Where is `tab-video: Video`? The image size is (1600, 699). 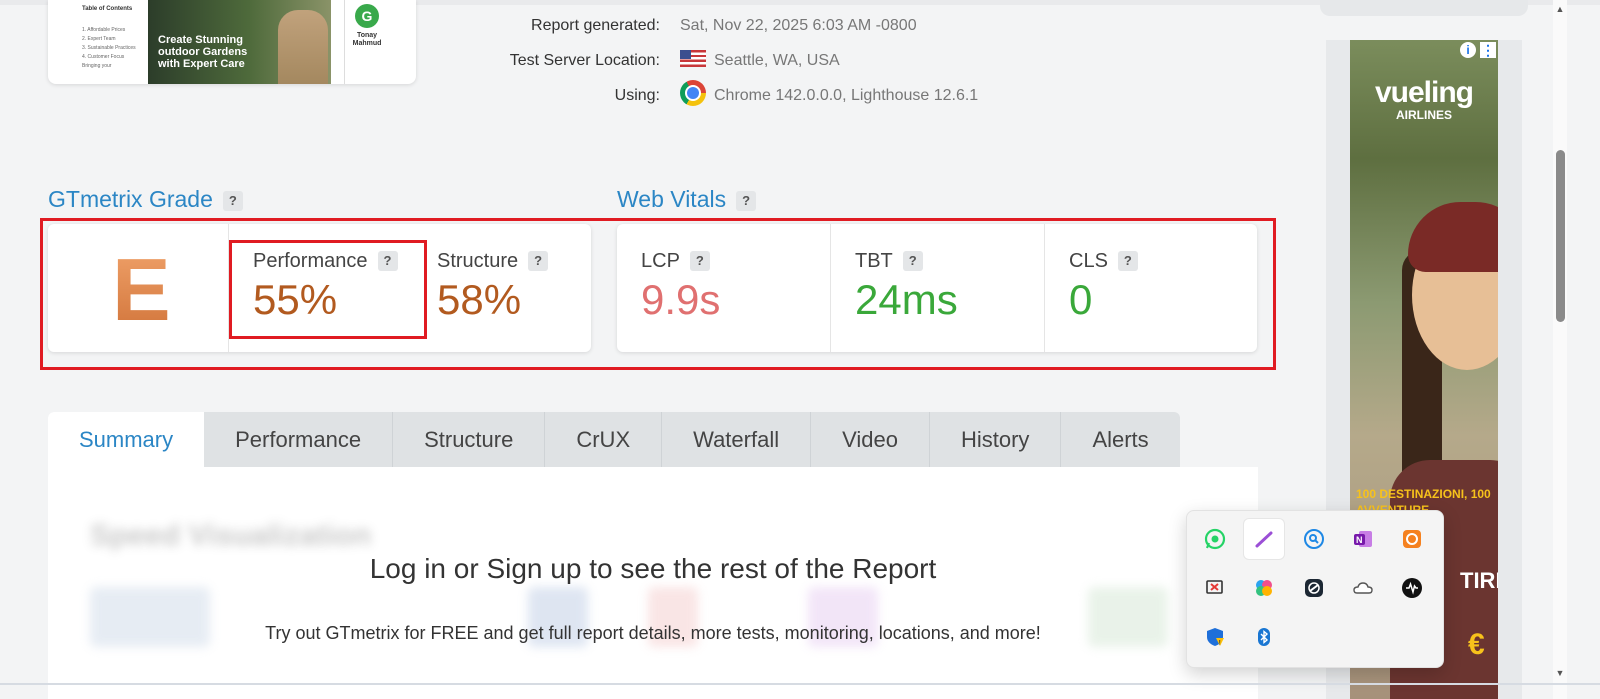
tab-video: Video is located at coordinates (870, 440).